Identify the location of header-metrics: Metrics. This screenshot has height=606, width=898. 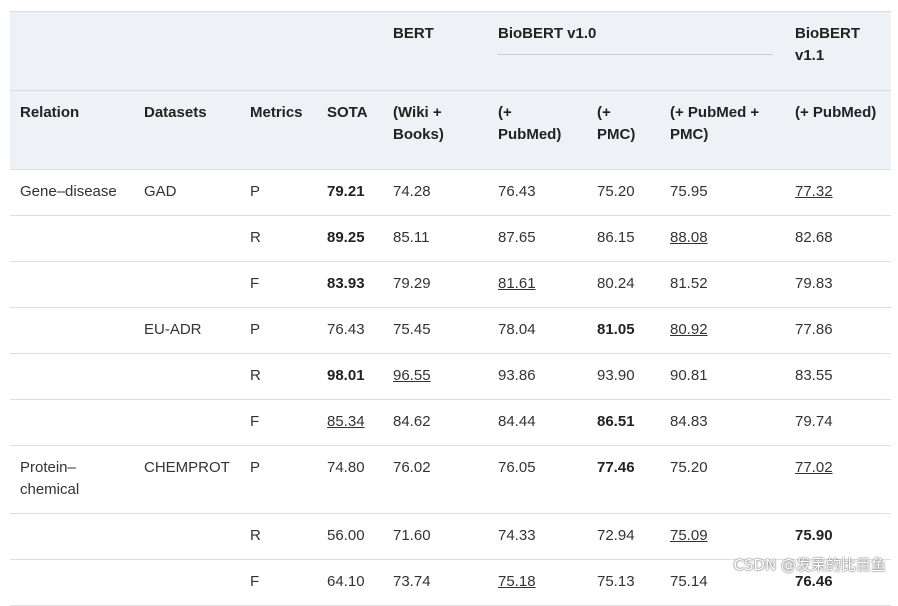
(278, 130).